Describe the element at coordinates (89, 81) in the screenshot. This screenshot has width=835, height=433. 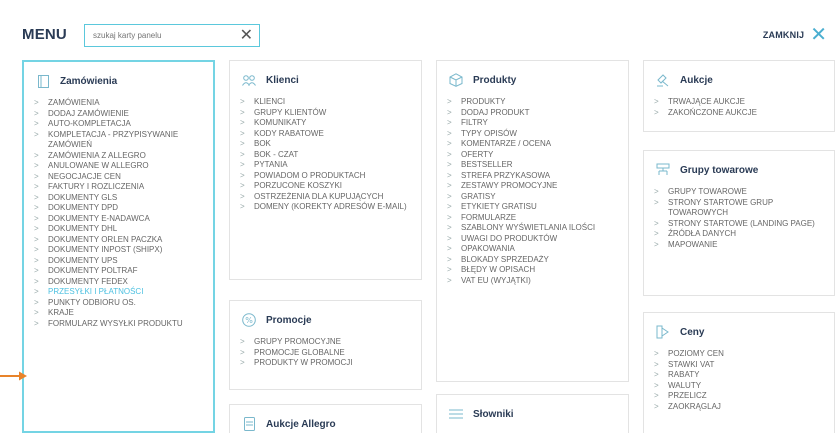
I see `card-title: Zamówienia` at that location.